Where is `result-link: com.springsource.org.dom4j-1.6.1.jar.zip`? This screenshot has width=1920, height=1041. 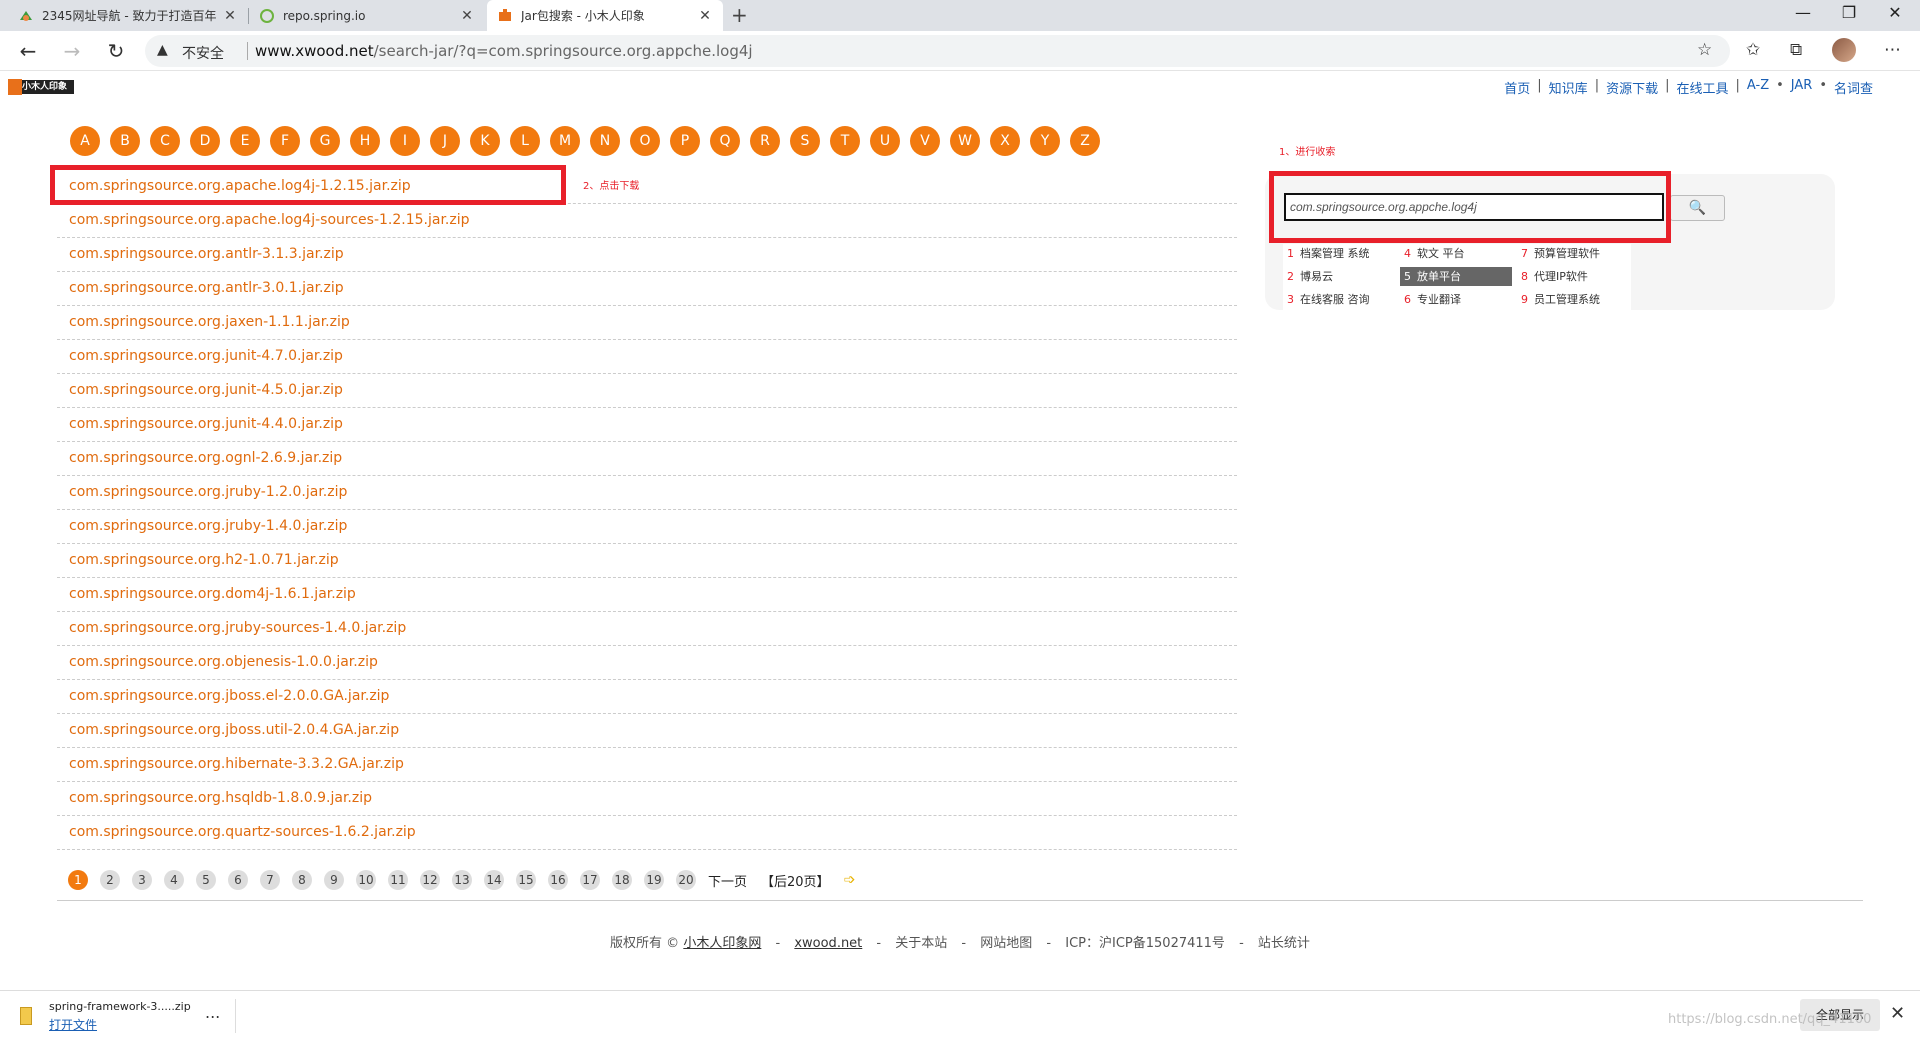
result-link: com.springsource.org.dom4j-1.6.1.jar.zip is located at coordinates (212, 594).